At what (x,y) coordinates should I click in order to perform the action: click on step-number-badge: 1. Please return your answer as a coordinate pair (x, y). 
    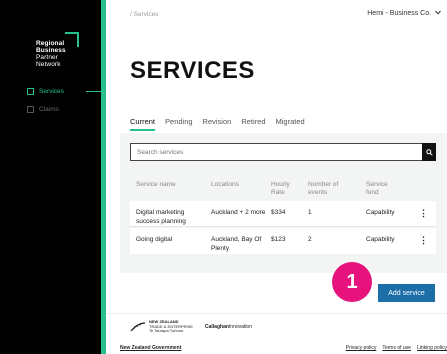
    Looking at the image, I should click on (352, 282).